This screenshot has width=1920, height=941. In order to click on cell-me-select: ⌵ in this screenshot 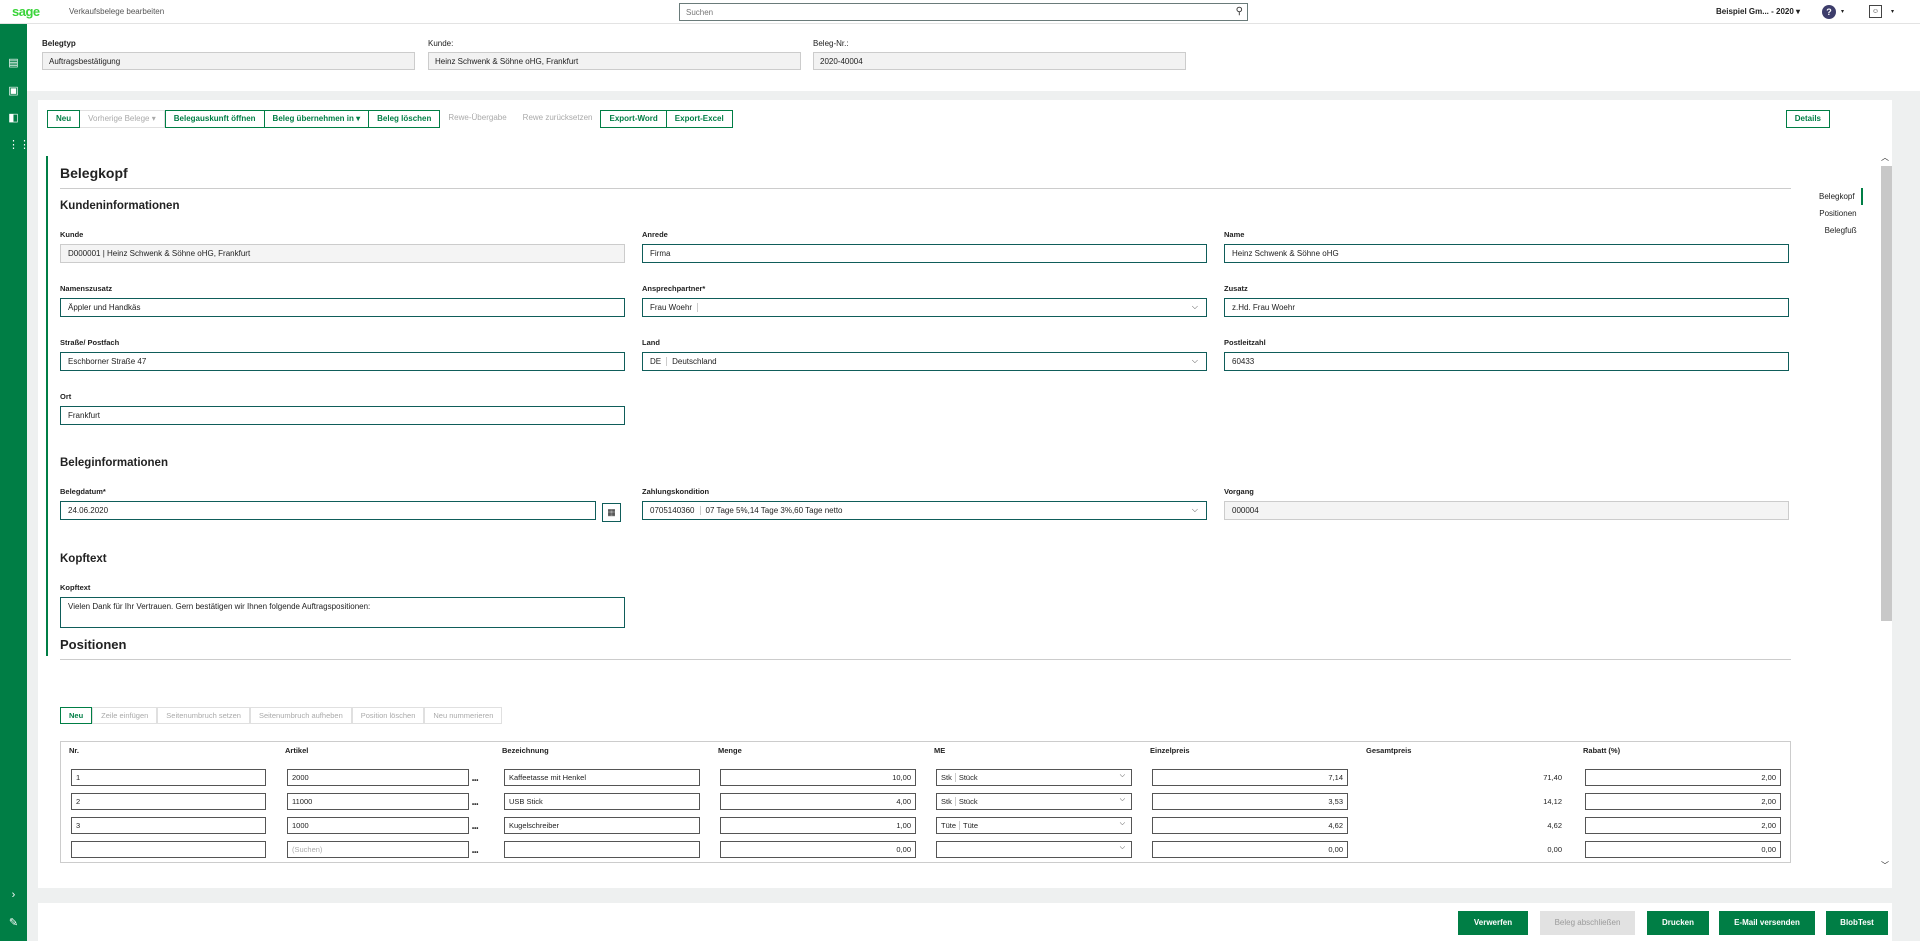, I will do `click(1034, 849)`.